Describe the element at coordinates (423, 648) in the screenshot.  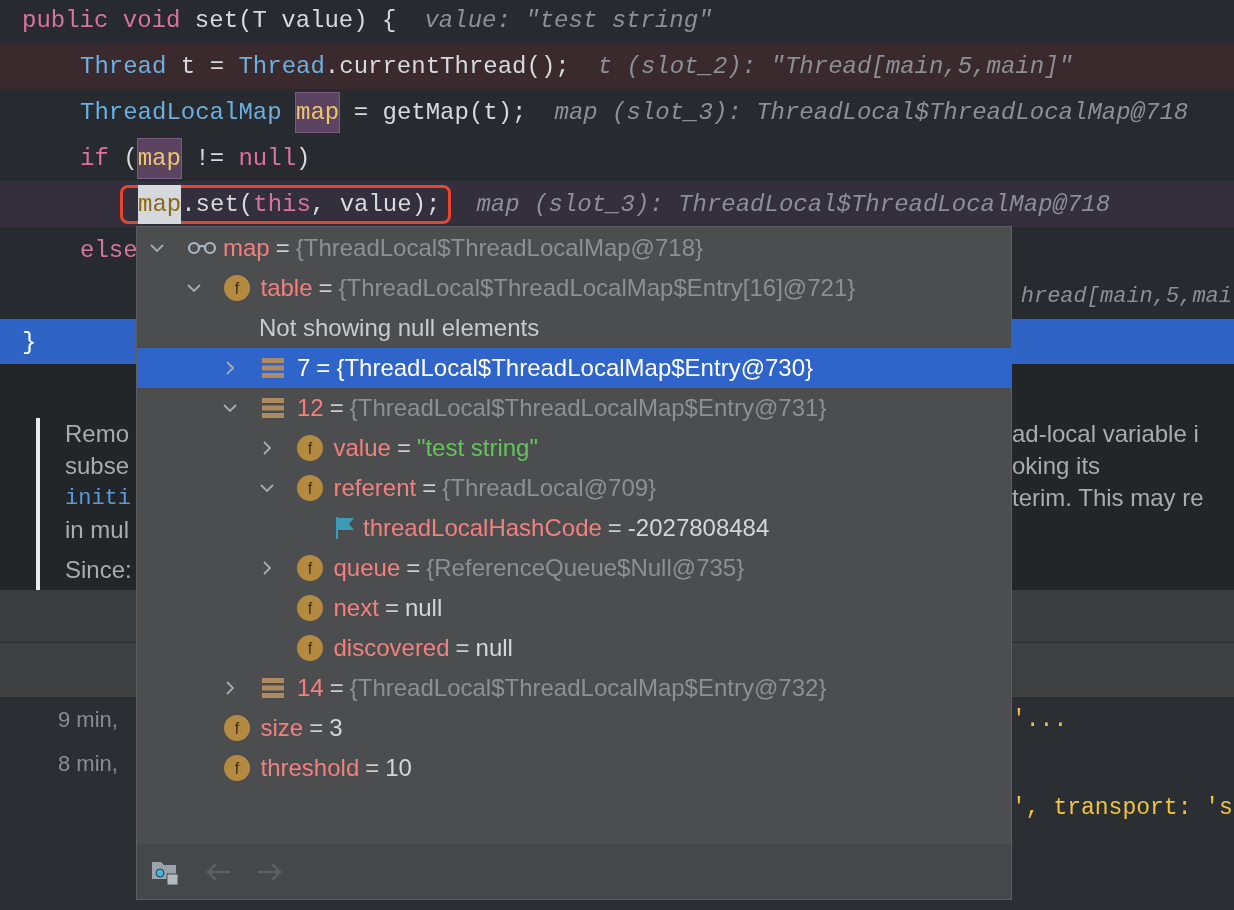
I see `variable-entry: discovered = null` at that location.